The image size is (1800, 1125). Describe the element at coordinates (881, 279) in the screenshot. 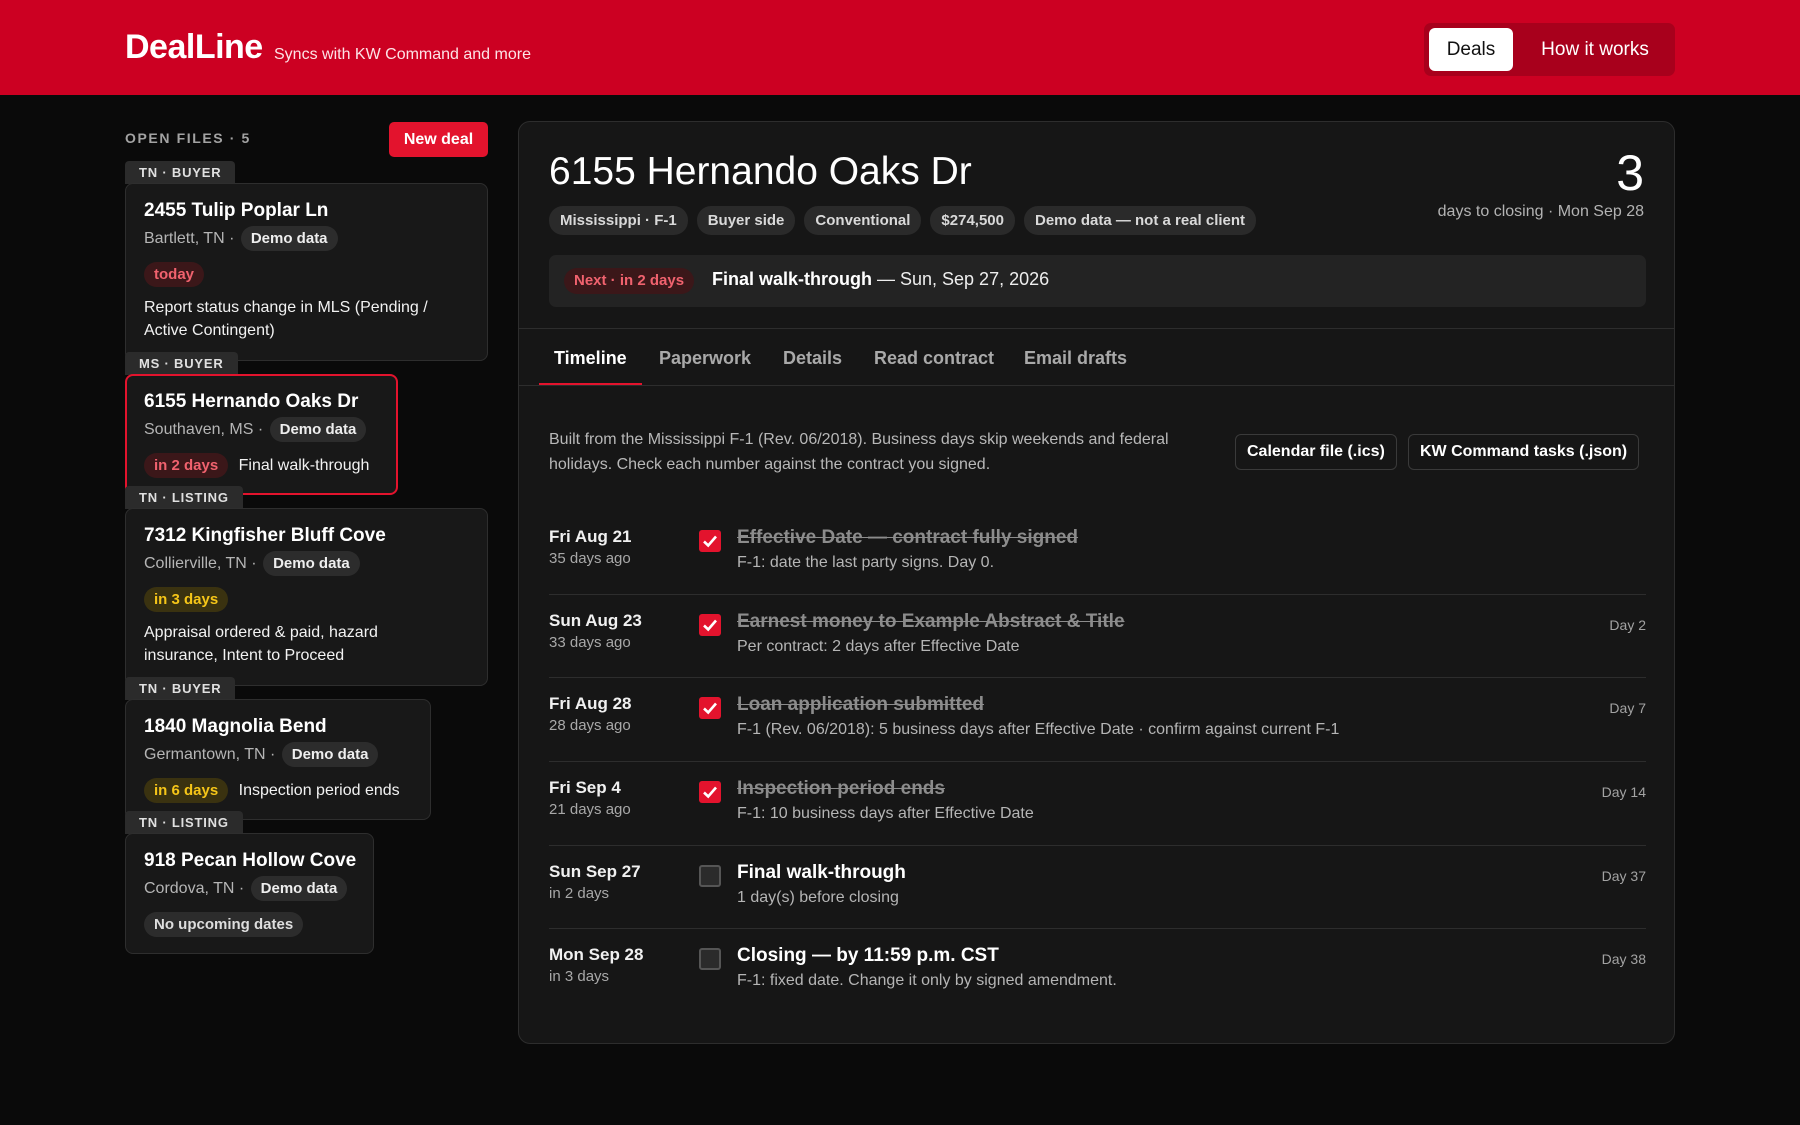

I see `next-event-text: Final walk-through — Sun, Sep 27, 2026` at that location.